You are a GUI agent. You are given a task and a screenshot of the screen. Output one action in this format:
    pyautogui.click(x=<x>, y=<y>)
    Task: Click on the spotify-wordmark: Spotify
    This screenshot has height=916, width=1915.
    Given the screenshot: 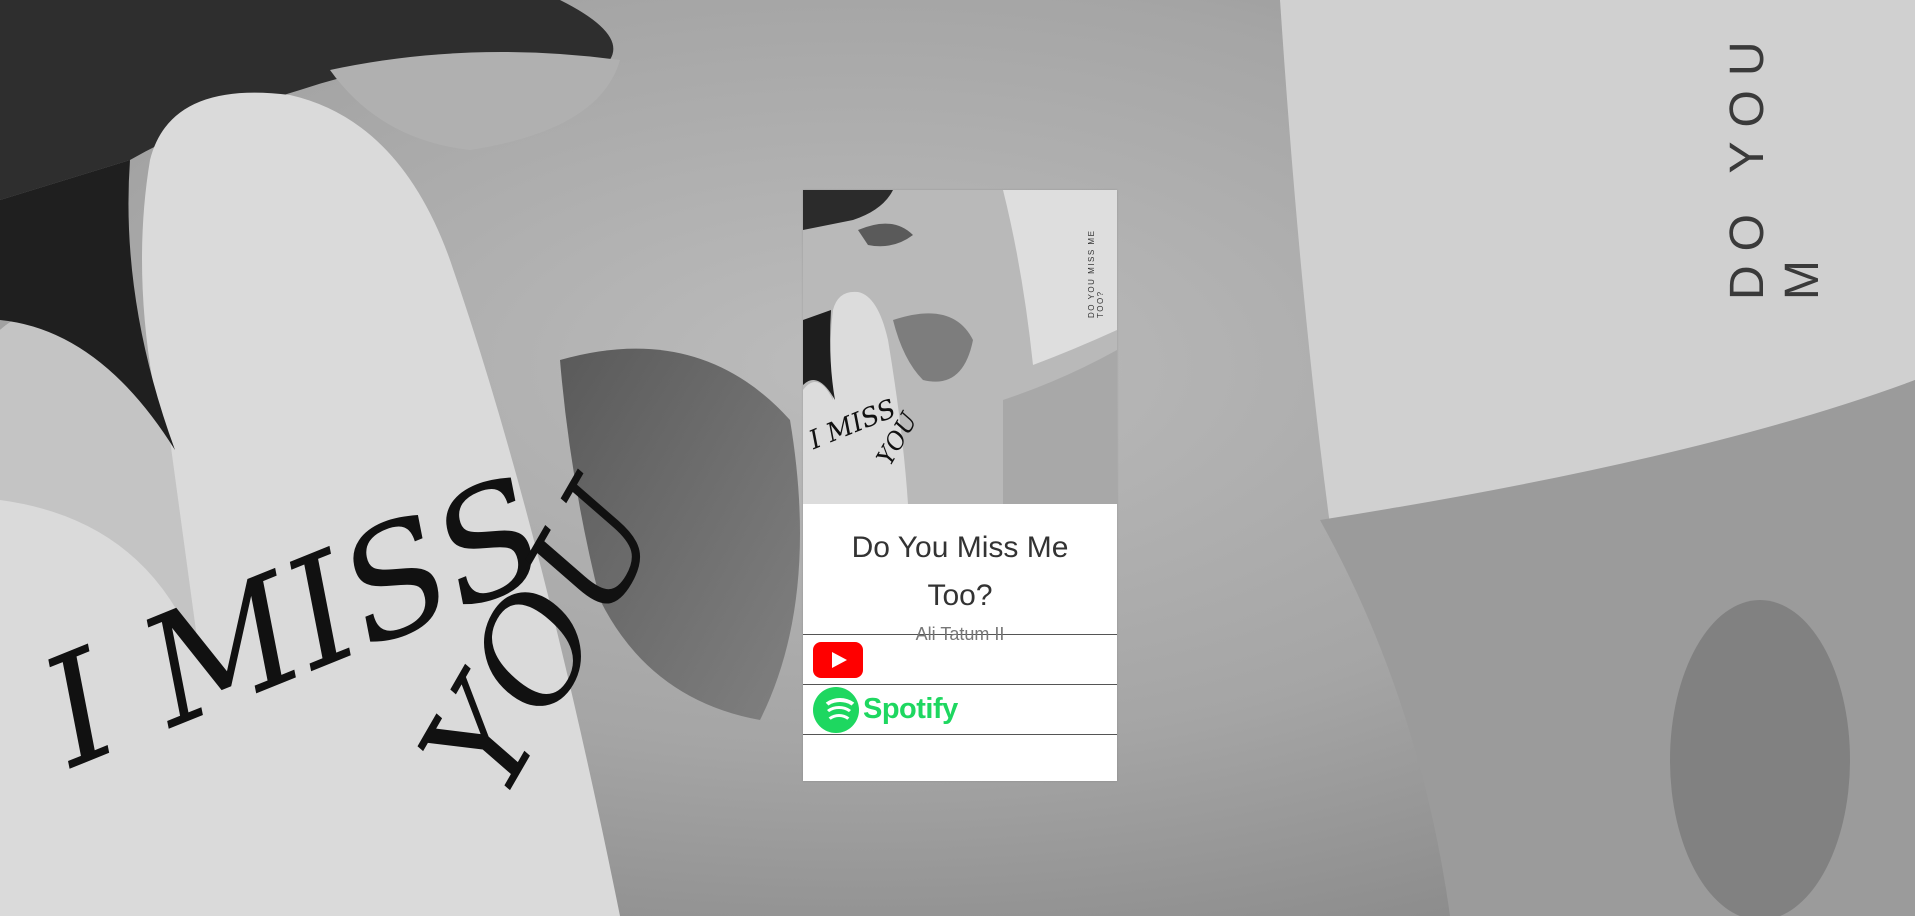 What is the action you would take?
    pyautogui.click(x=910, y=709)
    